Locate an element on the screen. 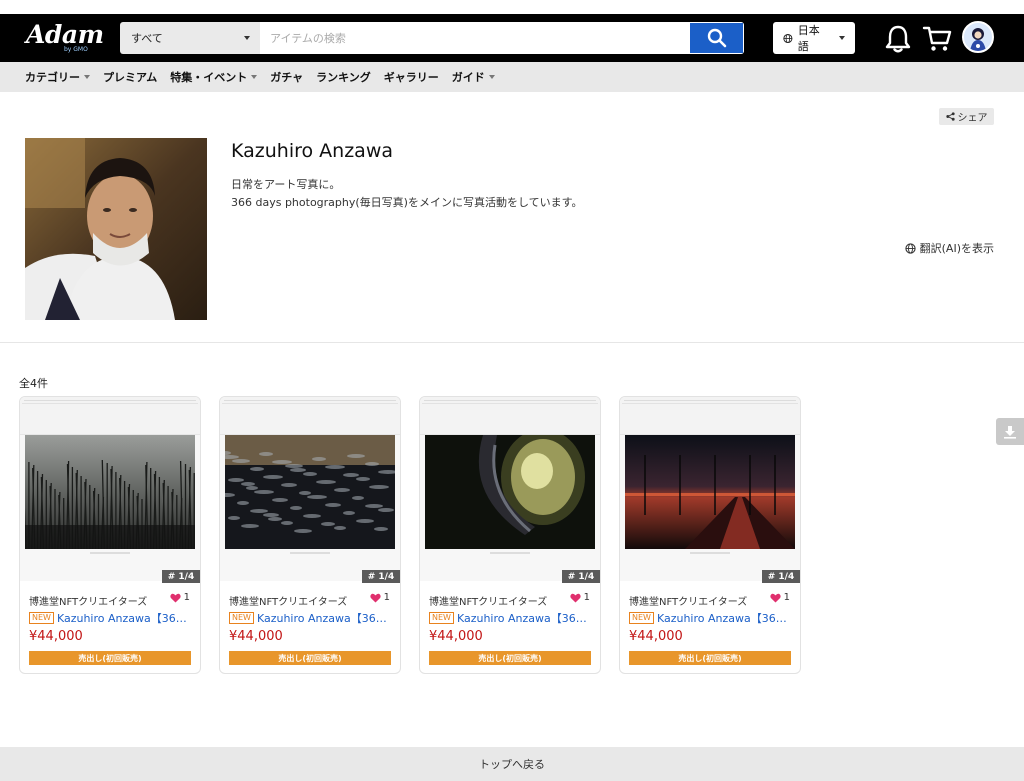 The height and width of the screenshot is (781, 1024). logo-text: Adam is located at coordinates (65, 34).